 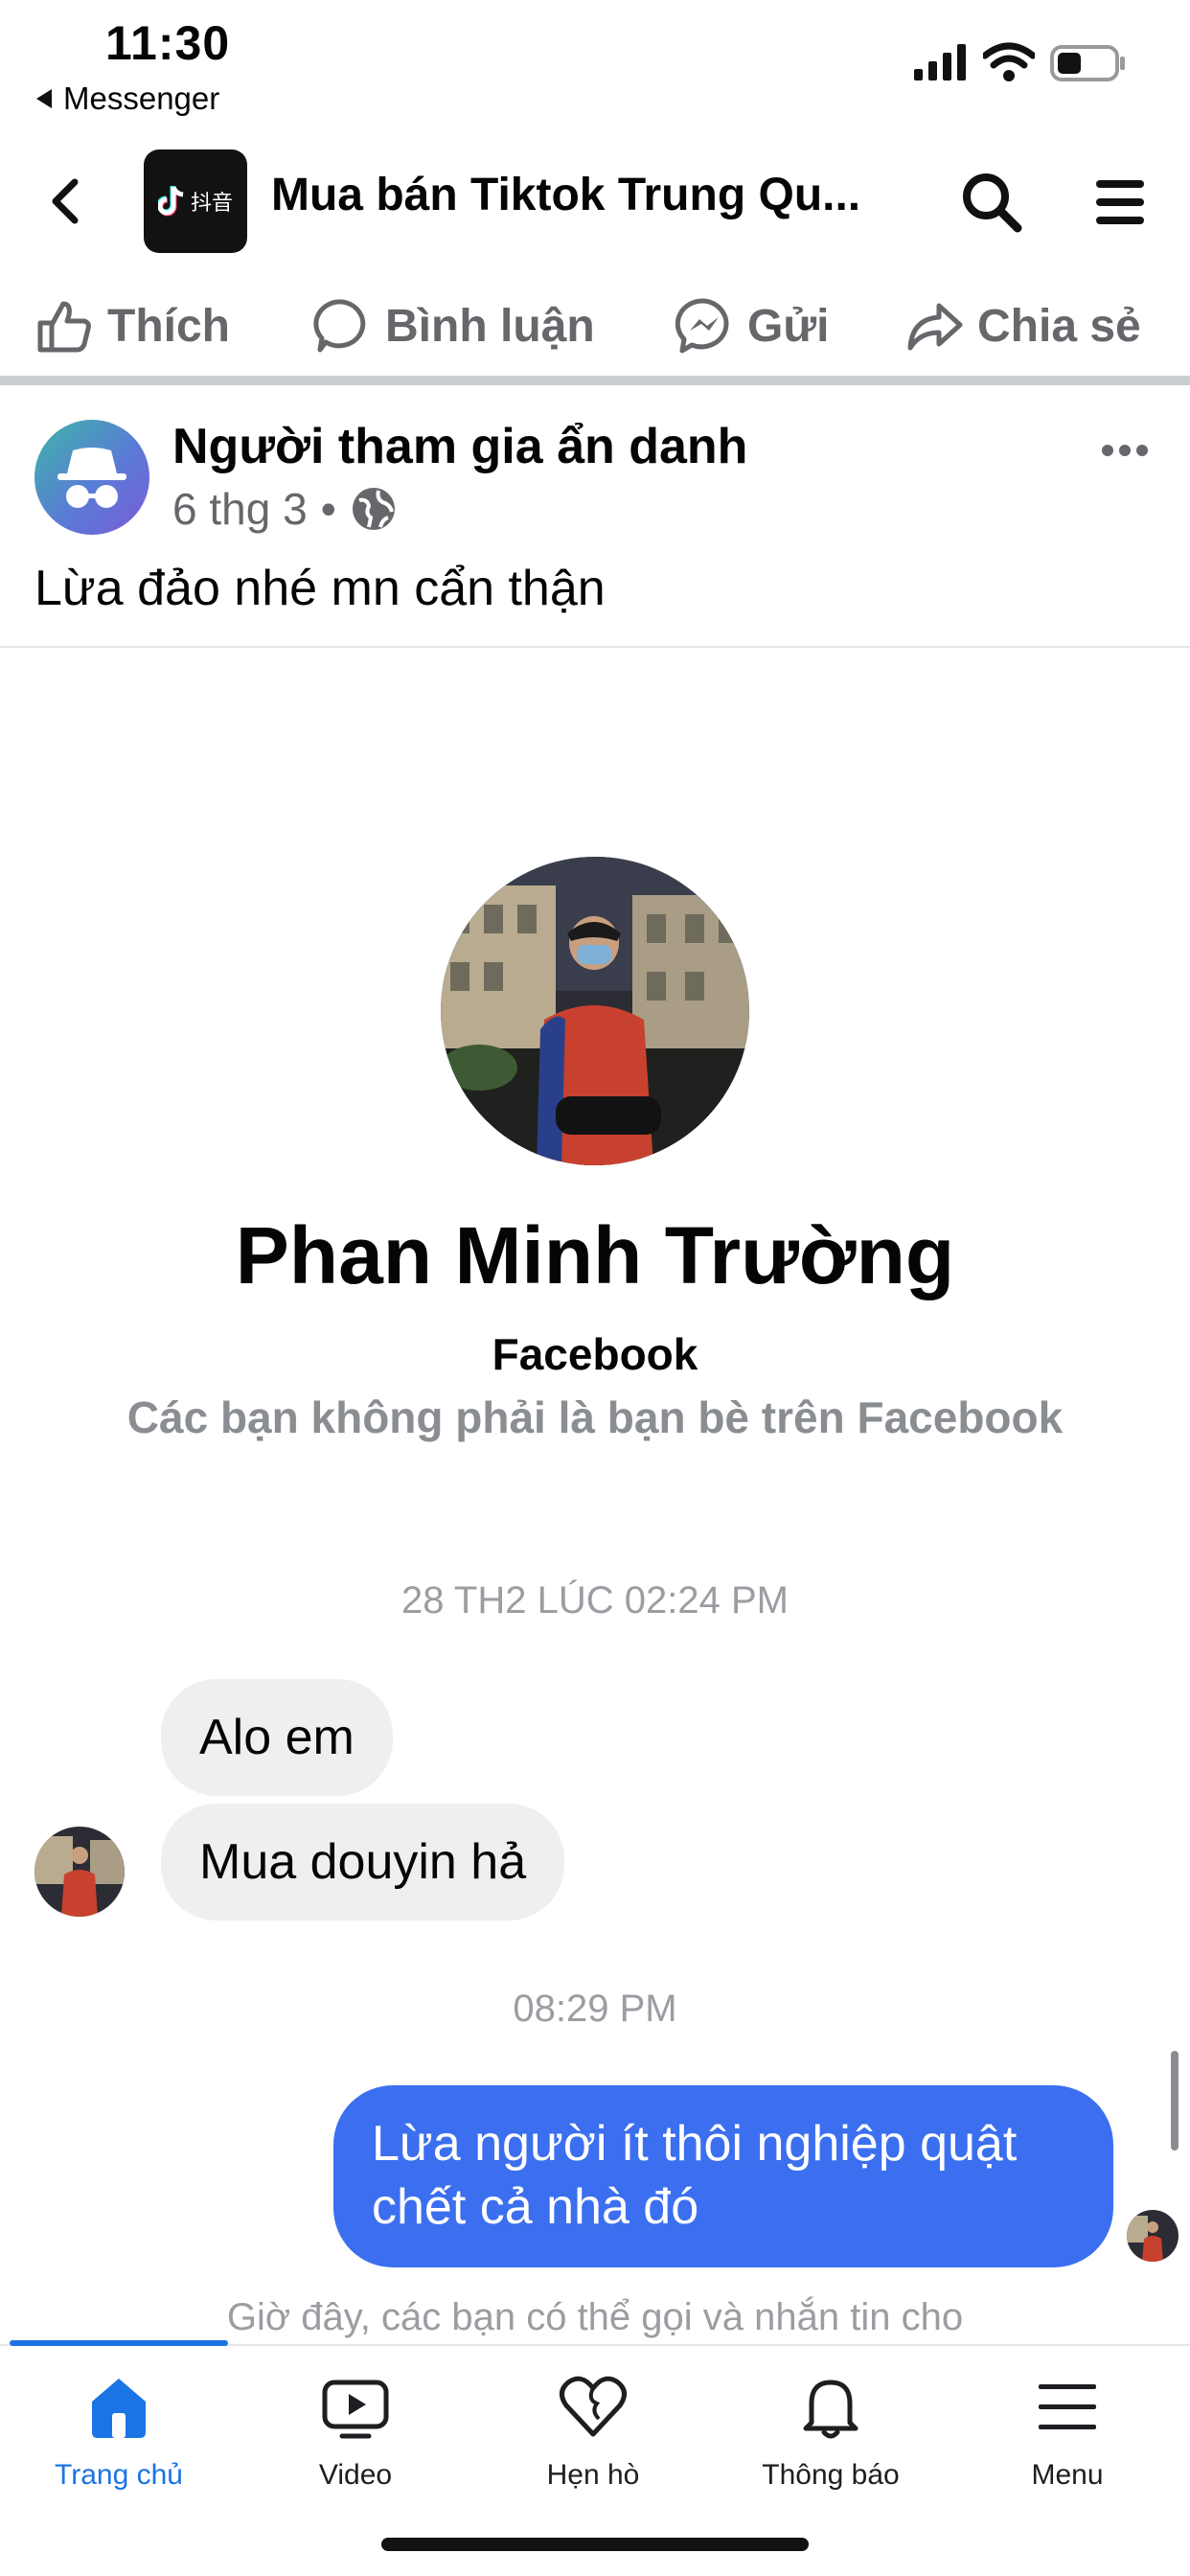 What do you see at coordinates (991, 202) in the screenshot?
I see `search-icon` at bounding box center [991, 202].